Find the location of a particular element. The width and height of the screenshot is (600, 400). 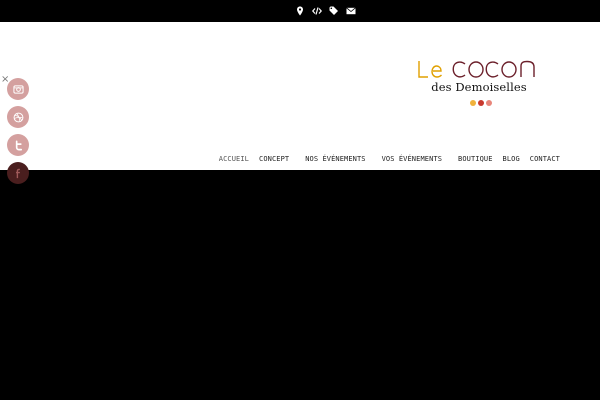

nav-item-concept: CONCEPT is located at coordinates (274, 159).